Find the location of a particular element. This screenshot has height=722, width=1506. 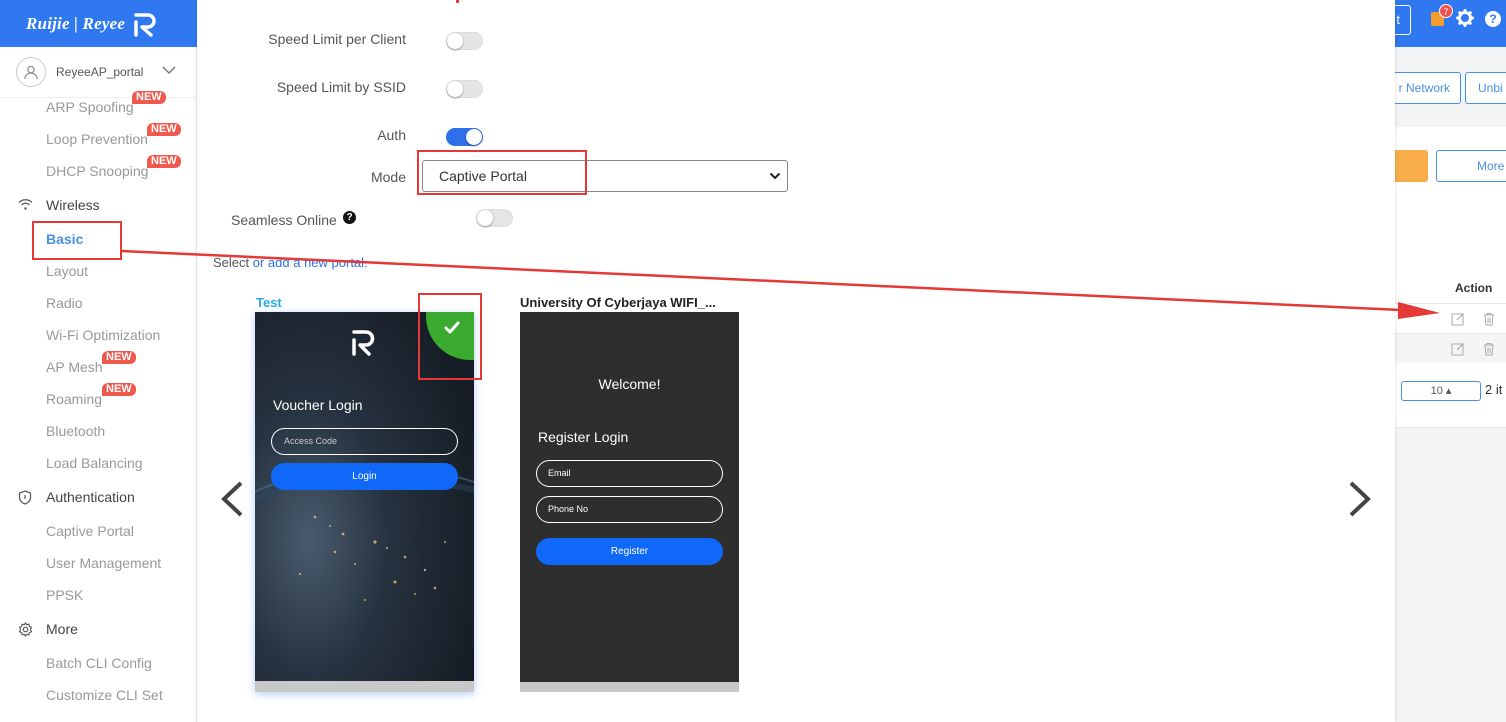

email-input: Email is located at coordinates (629, 473).